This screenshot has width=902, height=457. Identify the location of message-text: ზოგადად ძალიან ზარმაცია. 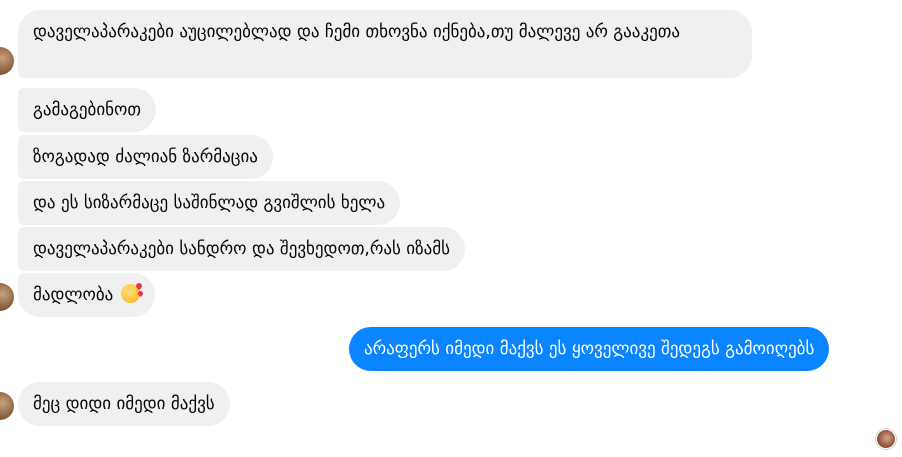
(145, 157).